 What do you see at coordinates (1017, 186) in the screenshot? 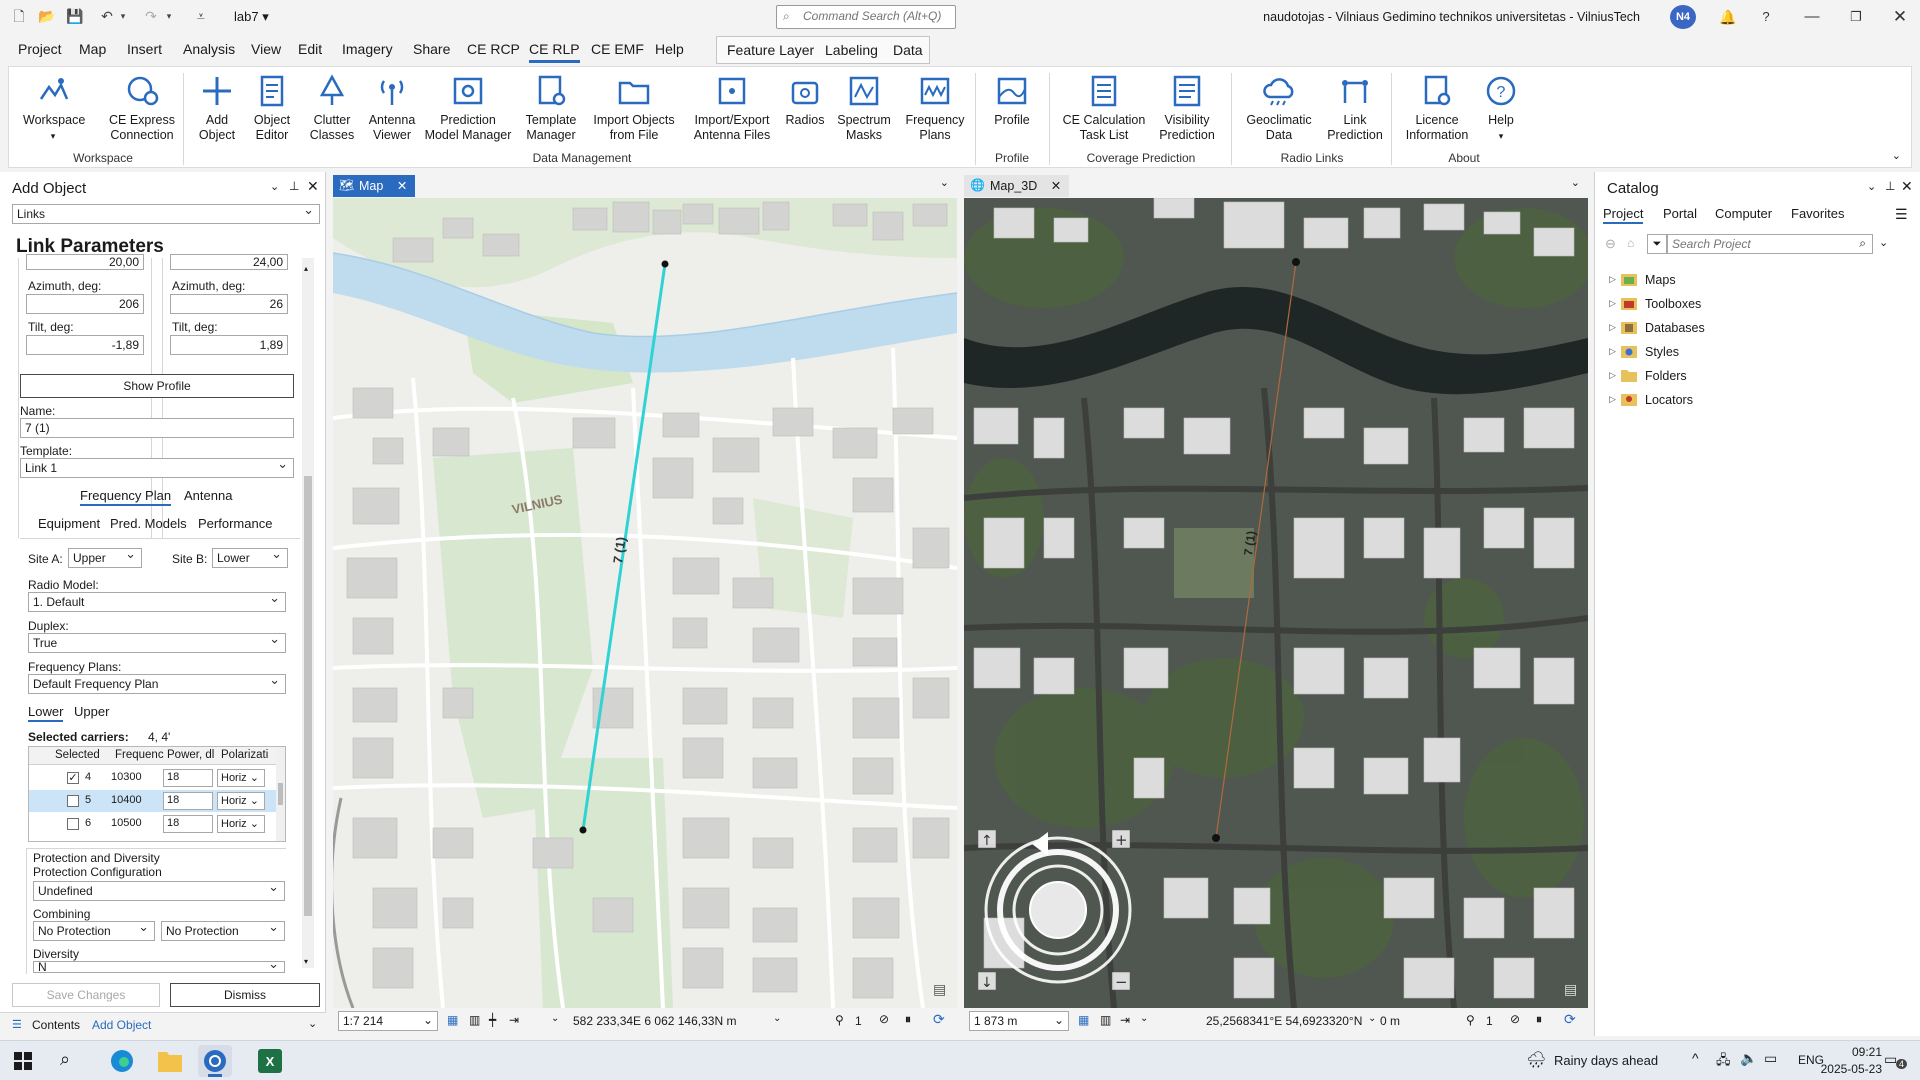
I see `tab-map3d-view: 🌐 Map_3D ✕` at bounding box center [1017, 186].